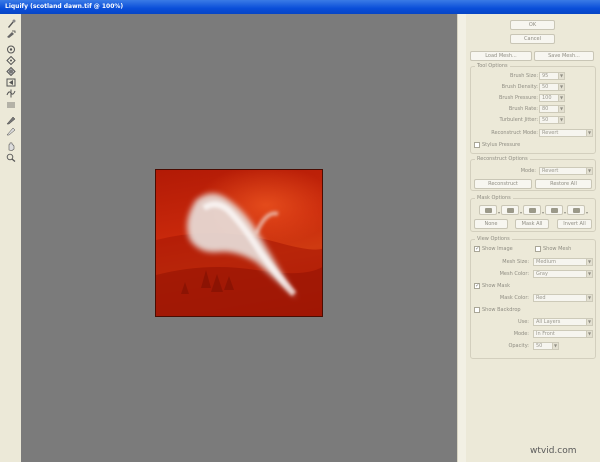 The image size is (600, 462). Describe the element at coordinates (523, 109) in the screenshot. I see `brush-rate-label: Brush Rate:` at that location.